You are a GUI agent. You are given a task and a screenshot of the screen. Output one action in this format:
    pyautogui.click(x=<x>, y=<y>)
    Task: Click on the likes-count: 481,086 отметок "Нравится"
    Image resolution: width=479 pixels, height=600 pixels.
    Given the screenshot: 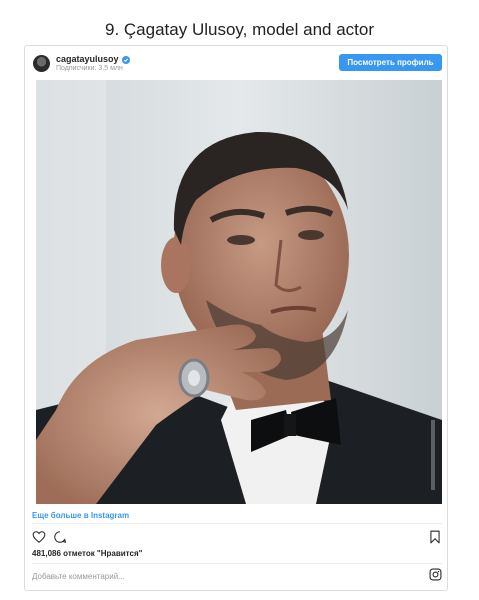 What is the action you would take?
    pyautogui.click(x=87, y=553)
    